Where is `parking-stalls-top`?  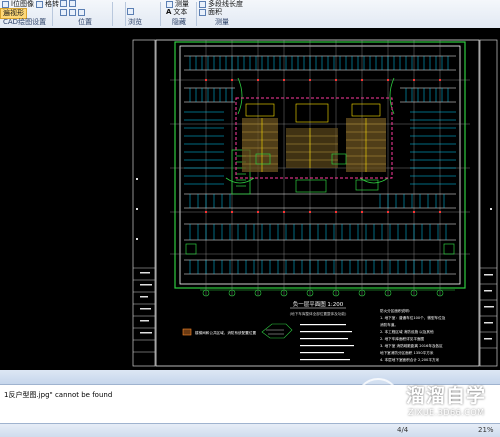 parking-stalls-top is located at coordinates (320, 79).